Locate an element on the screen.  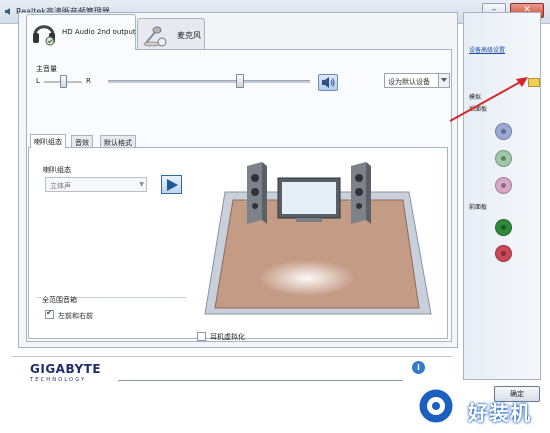
volume-slider is located at coordinates (240, 81).